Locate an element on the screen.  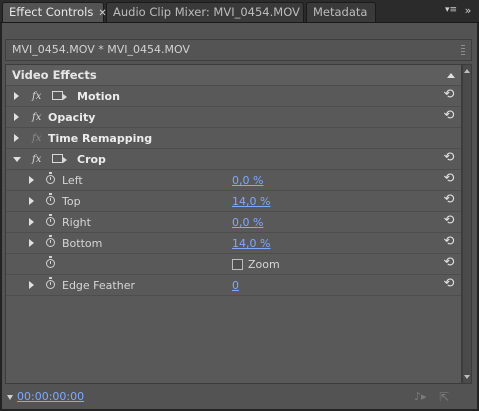
panel-footer: 00:00:00:00 ♪▸ ⇱ is located at coordinates (239, 397).